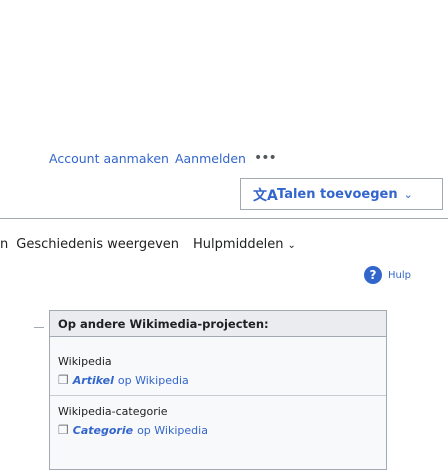 The height and width of the screenshot is (470, 448). I want to click on help-link: ? Hulp, so click(387, 275).